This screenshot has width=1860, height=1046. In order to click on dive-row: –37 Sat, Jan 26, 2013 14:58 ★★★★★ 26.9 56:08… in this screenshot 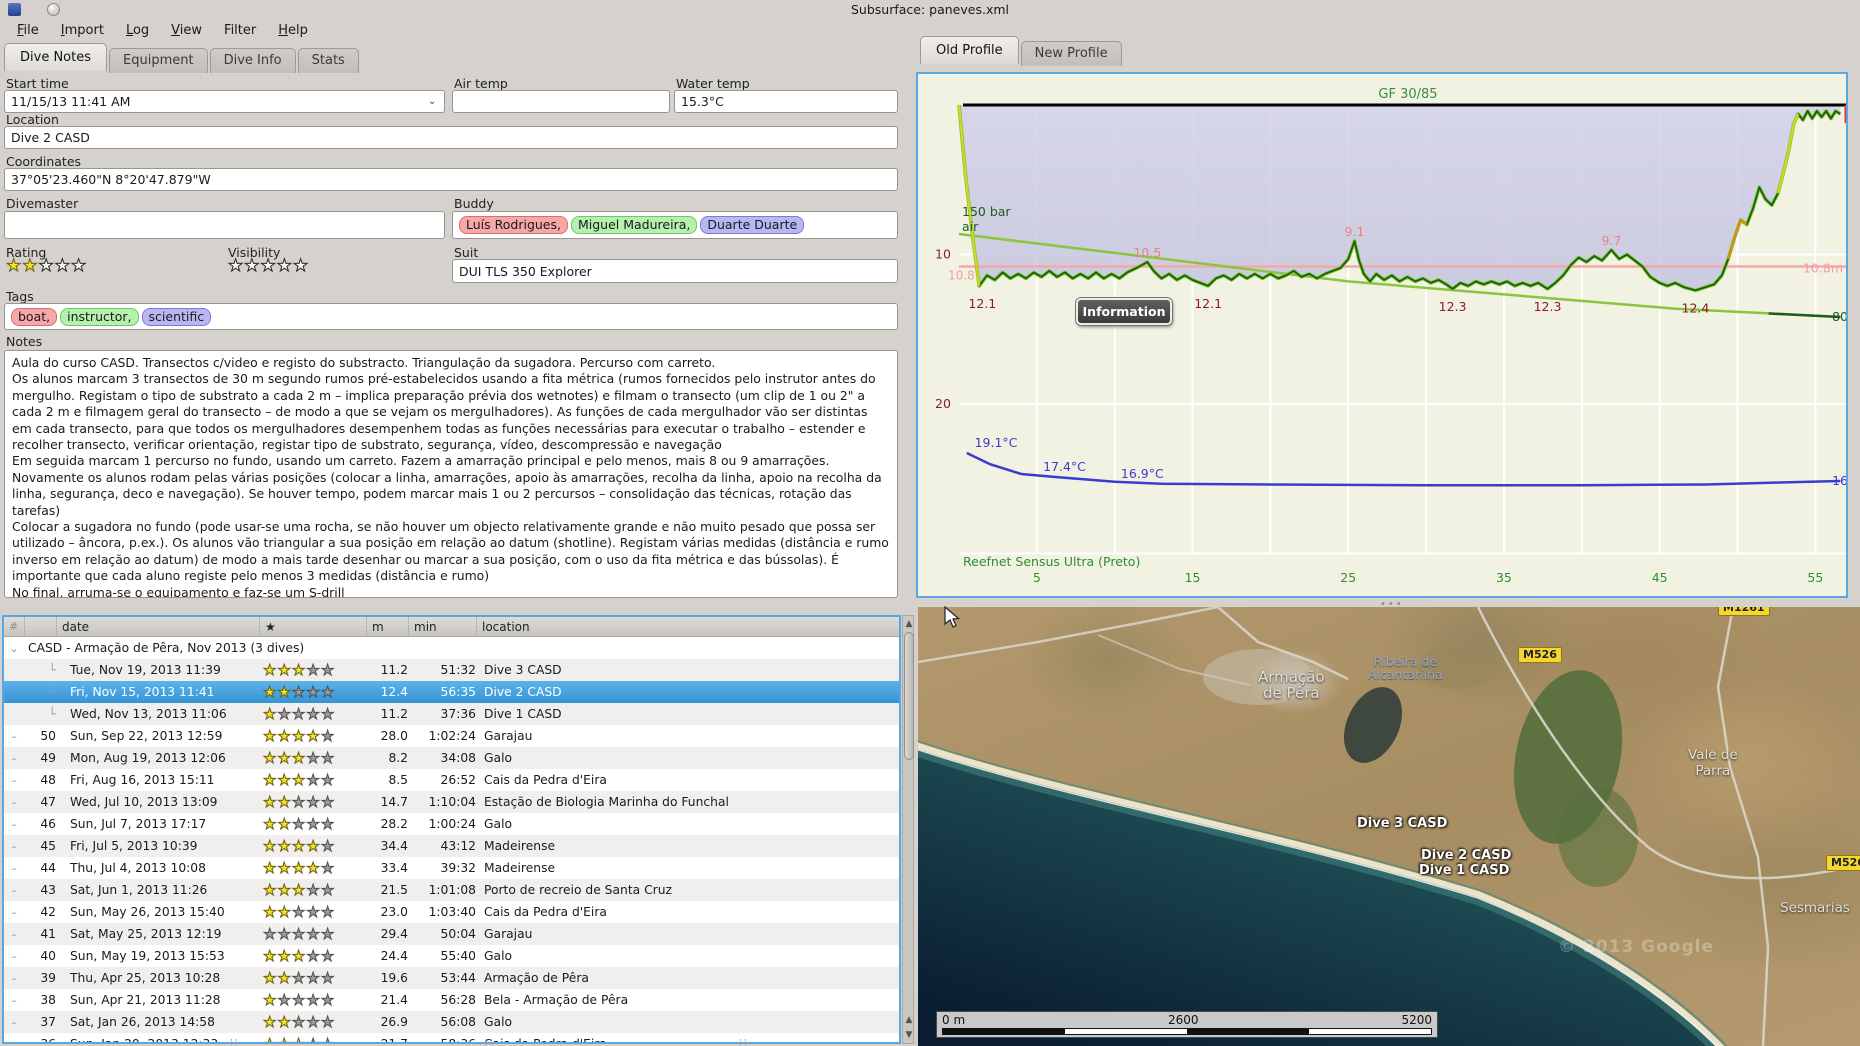, I will do `click(451, 1022)`.